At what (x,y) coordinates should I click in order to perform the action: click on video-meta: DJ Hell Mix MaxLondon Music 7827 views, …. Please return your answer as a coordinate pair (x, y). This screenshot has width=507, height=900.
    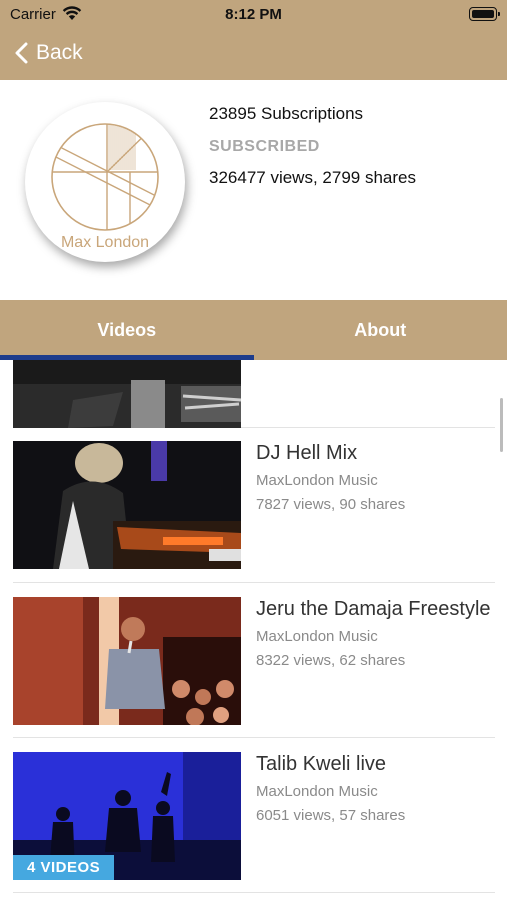
    Looking at the image, I should click on (375, 477).